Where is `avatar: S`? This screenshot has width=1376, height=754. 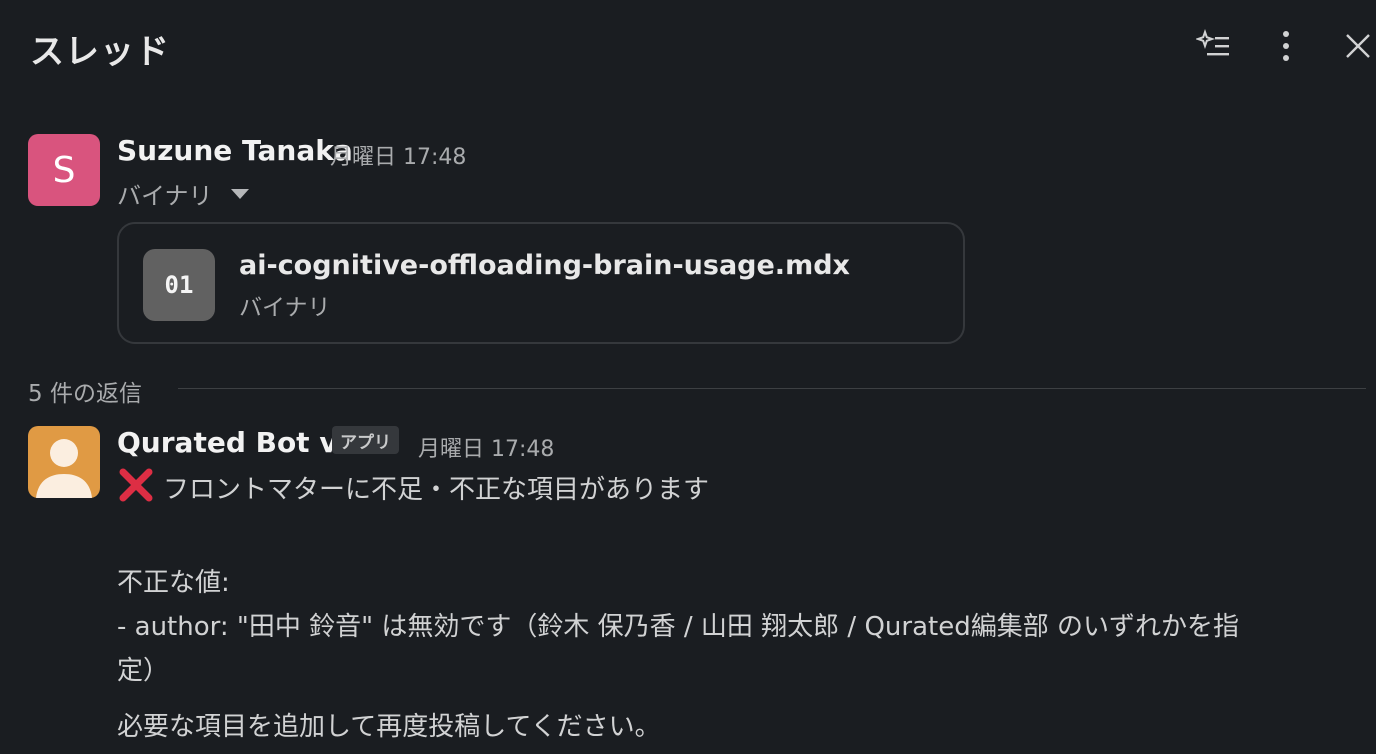 avatar: S is located at coordinates (64, 170).